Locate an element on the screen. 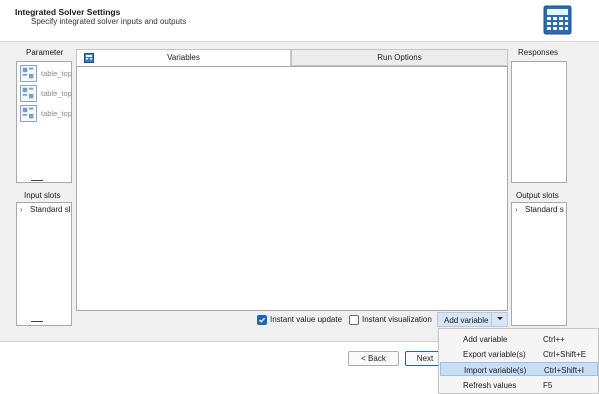 Image resolution: width=599 pixels, height=394 pixels. menu-item-shortcut: Ctrl++ is located at coordinates (554, 339).